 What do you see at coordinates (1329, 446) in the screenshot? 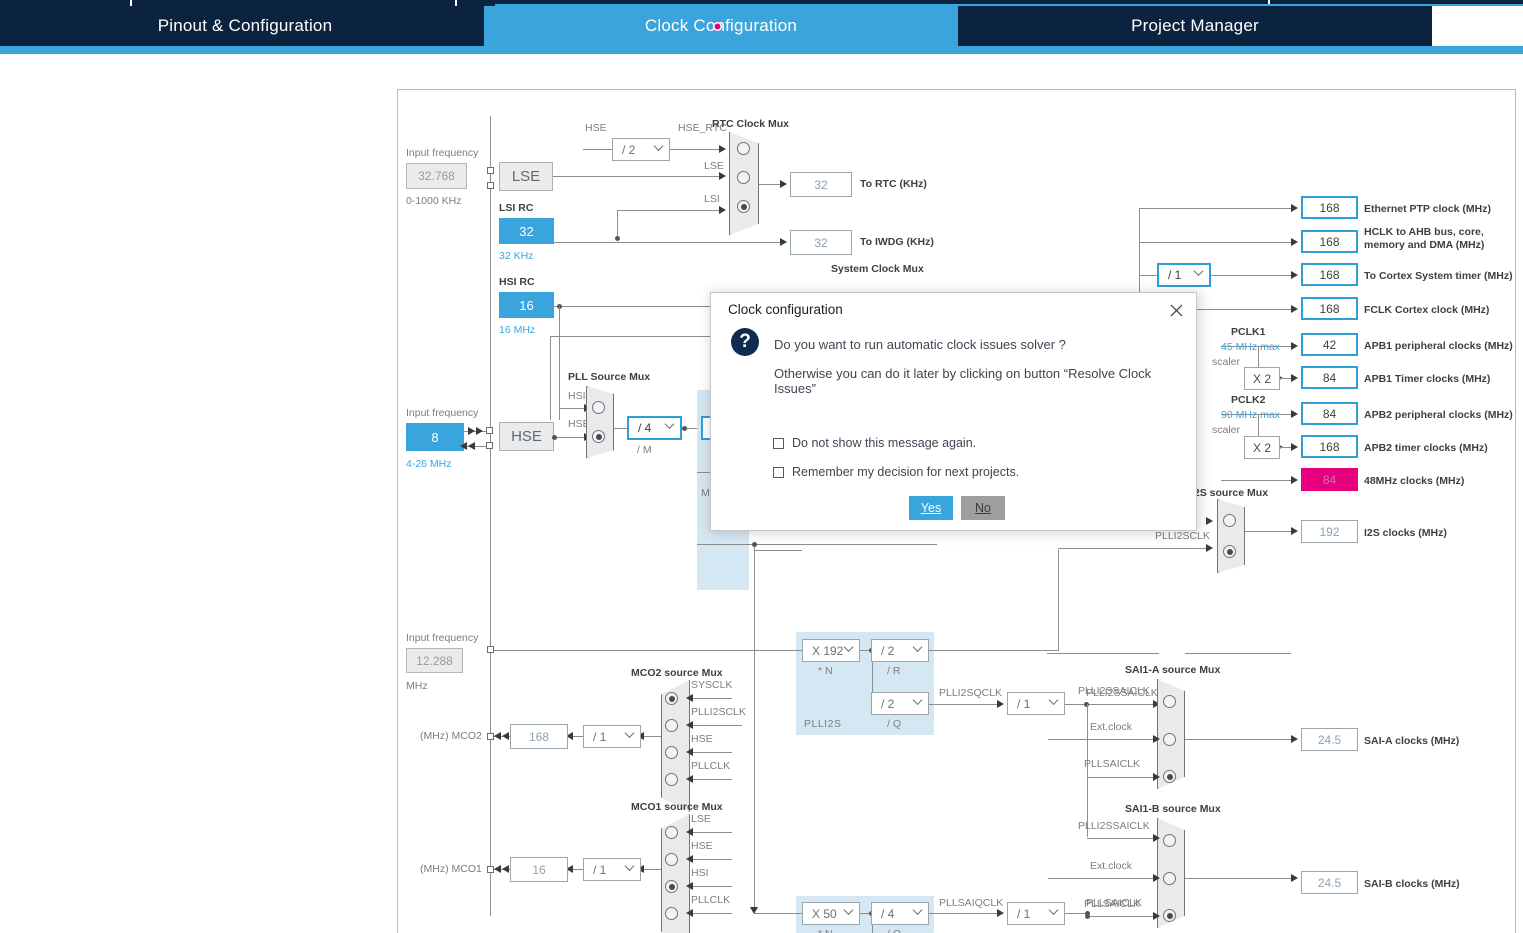
I see `output-apb2-timer-value: 168` at bounding box center [1329, 446].